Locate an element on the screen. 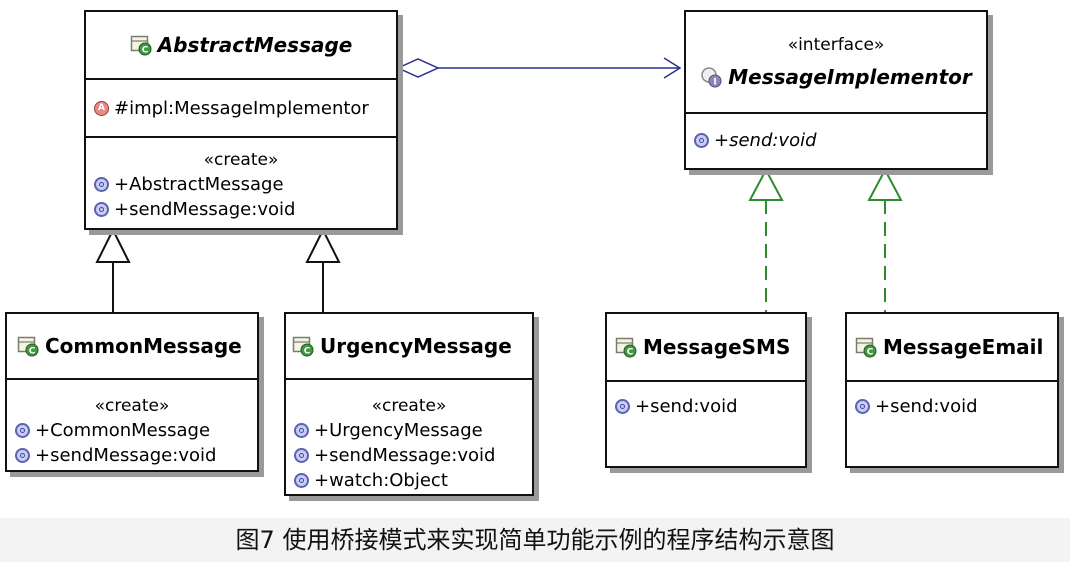 The height and width of the screenshot is (562, 1070). interface-stereotype: «interface» is located at coordinates (836, 45).